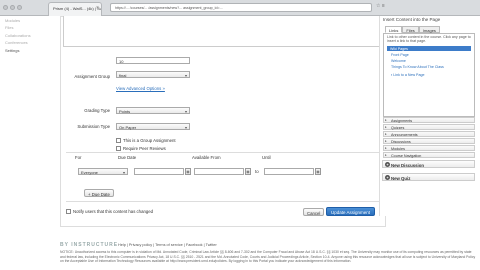 The height and width of the screenshot is (270, 480). What do you see at coordinates (314, 212) in the screenshot?
I see `cancel-button: Cancel` at bounding box center [314, 212].